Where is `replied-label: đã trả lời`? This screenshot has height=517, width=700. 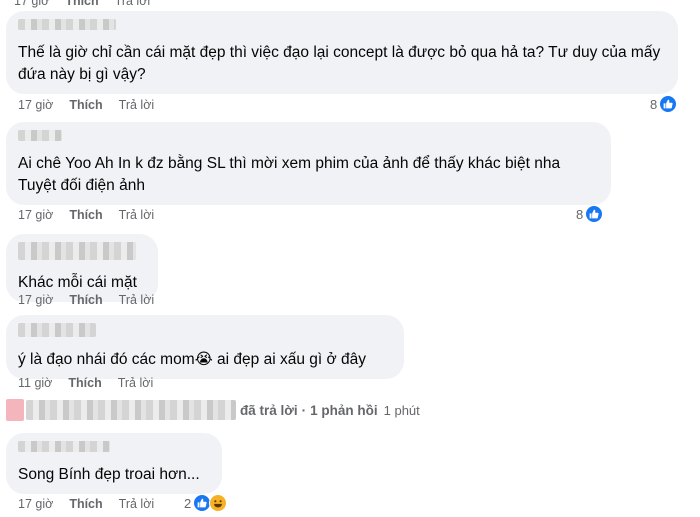 replied-label: đã trả lời is located at coordinates (269, 410).